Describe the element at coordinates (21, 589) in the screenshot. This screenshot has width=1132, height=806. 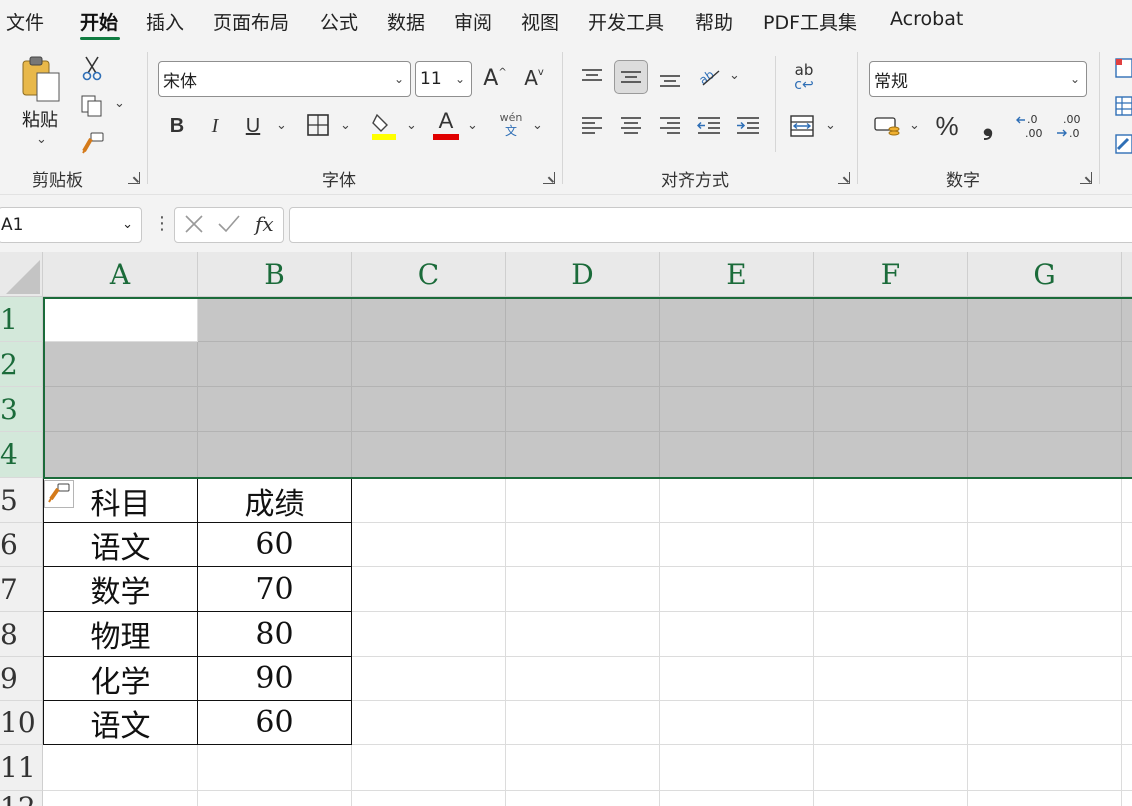
I see `row-header-7: 7` at that location.